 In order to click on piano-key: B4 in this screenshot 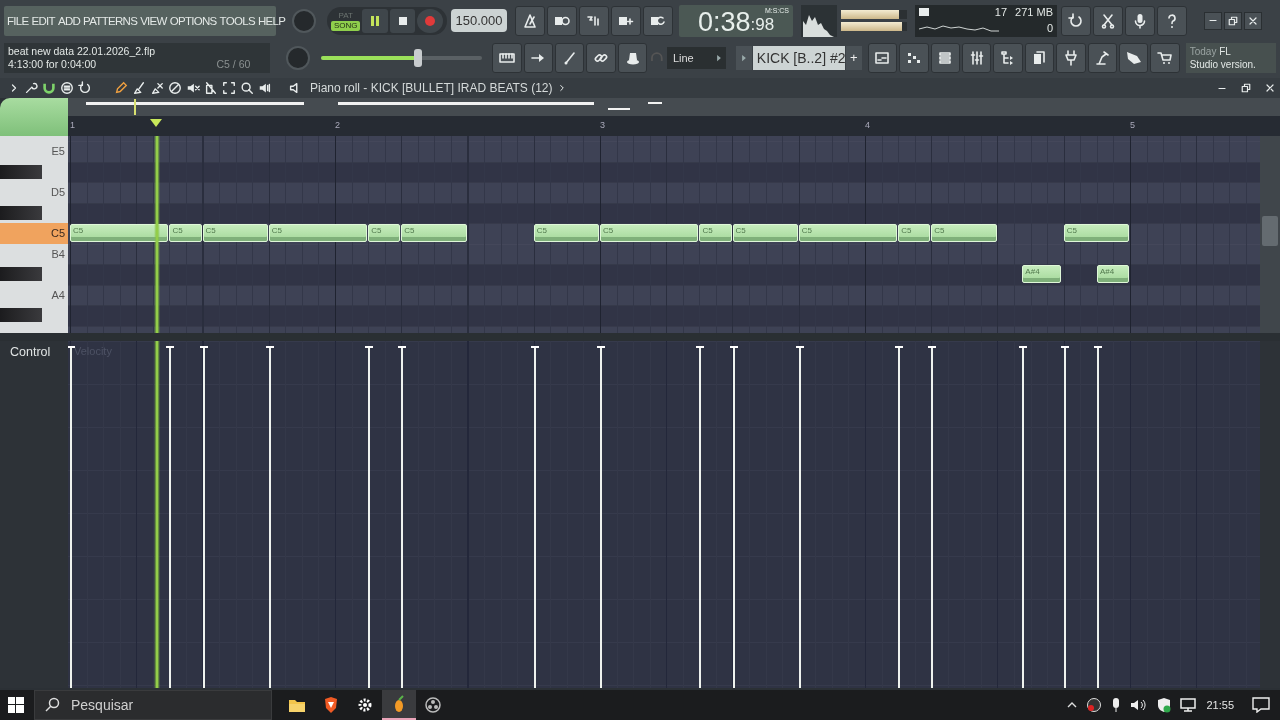, I will do `click(34, 253)`.